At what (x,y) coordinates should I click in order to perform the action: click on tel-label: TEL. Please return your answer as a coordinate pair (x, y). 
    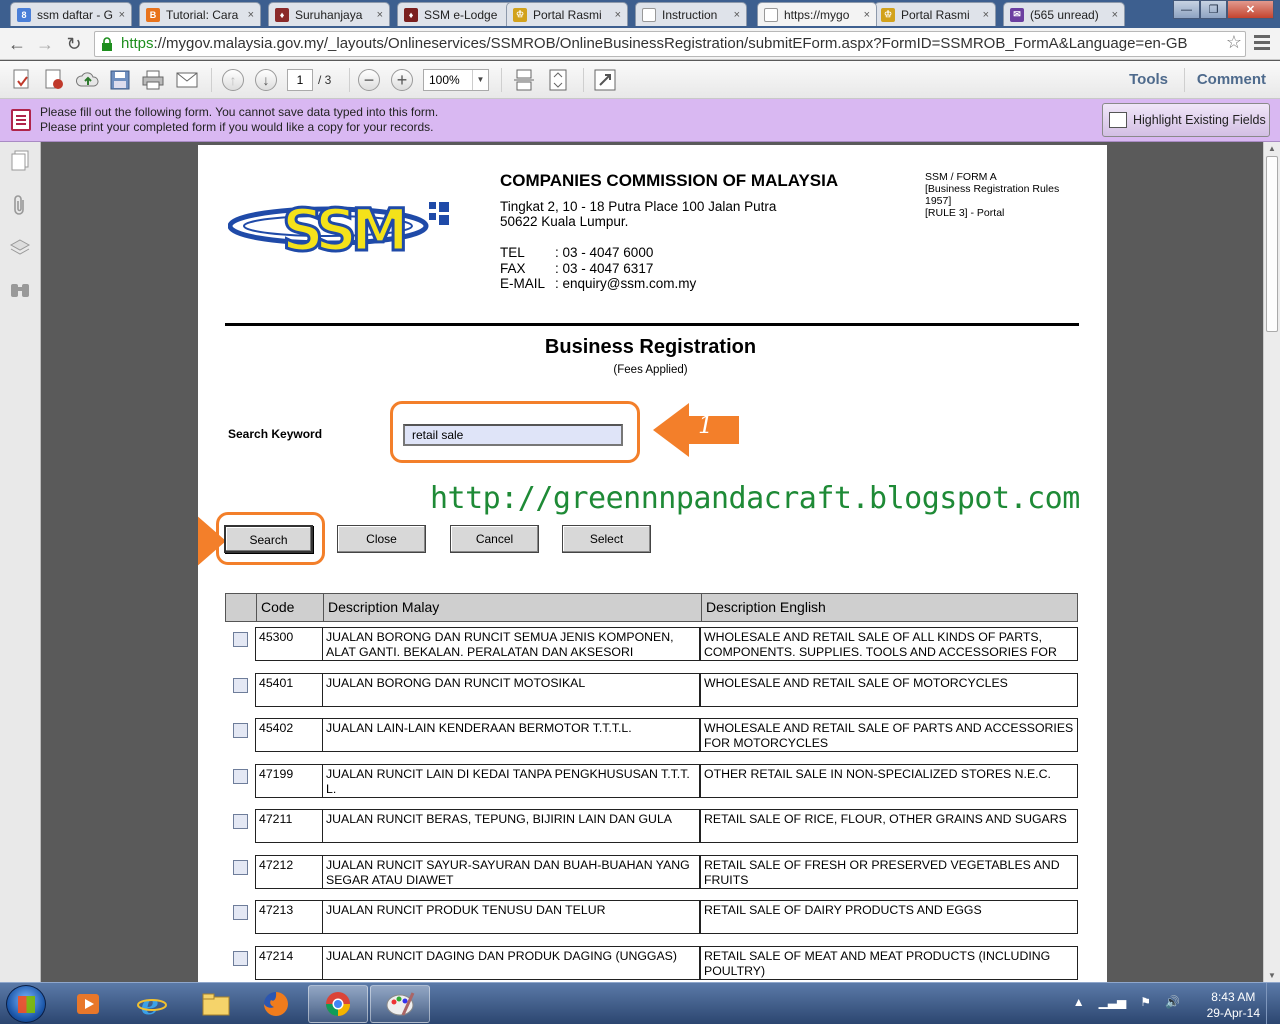
    Looking at the image, I should click on (512, 252).